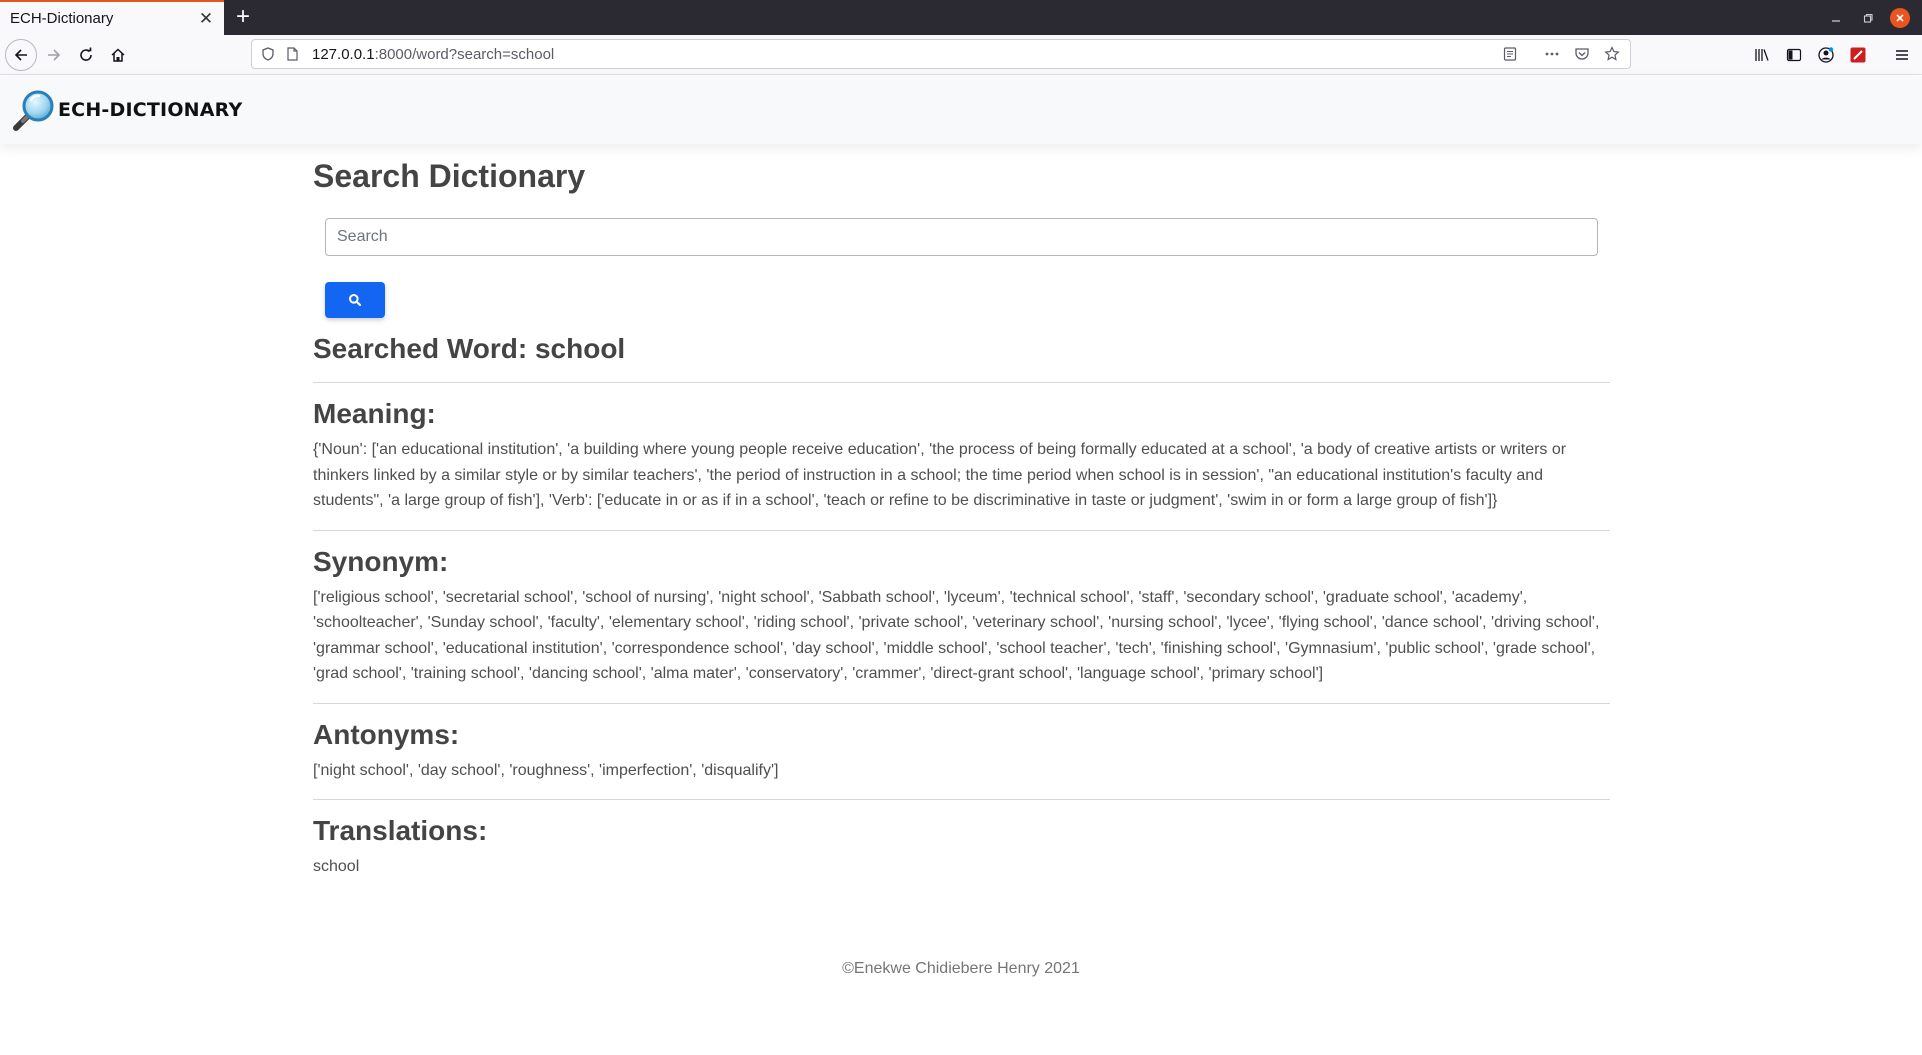 The height and width of the screenshot is (1055, 1922). I want to click on pocket-icon, so click(1582, 54).